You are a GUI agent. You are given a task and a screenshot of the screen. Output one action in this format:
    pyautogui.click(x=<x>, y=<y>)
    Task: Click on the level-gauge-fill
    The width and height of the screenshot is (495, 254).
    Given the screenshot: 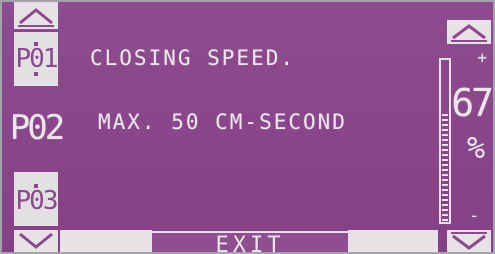 What is the action you would take?
    pyautogui.click(x=445, y=167)
    